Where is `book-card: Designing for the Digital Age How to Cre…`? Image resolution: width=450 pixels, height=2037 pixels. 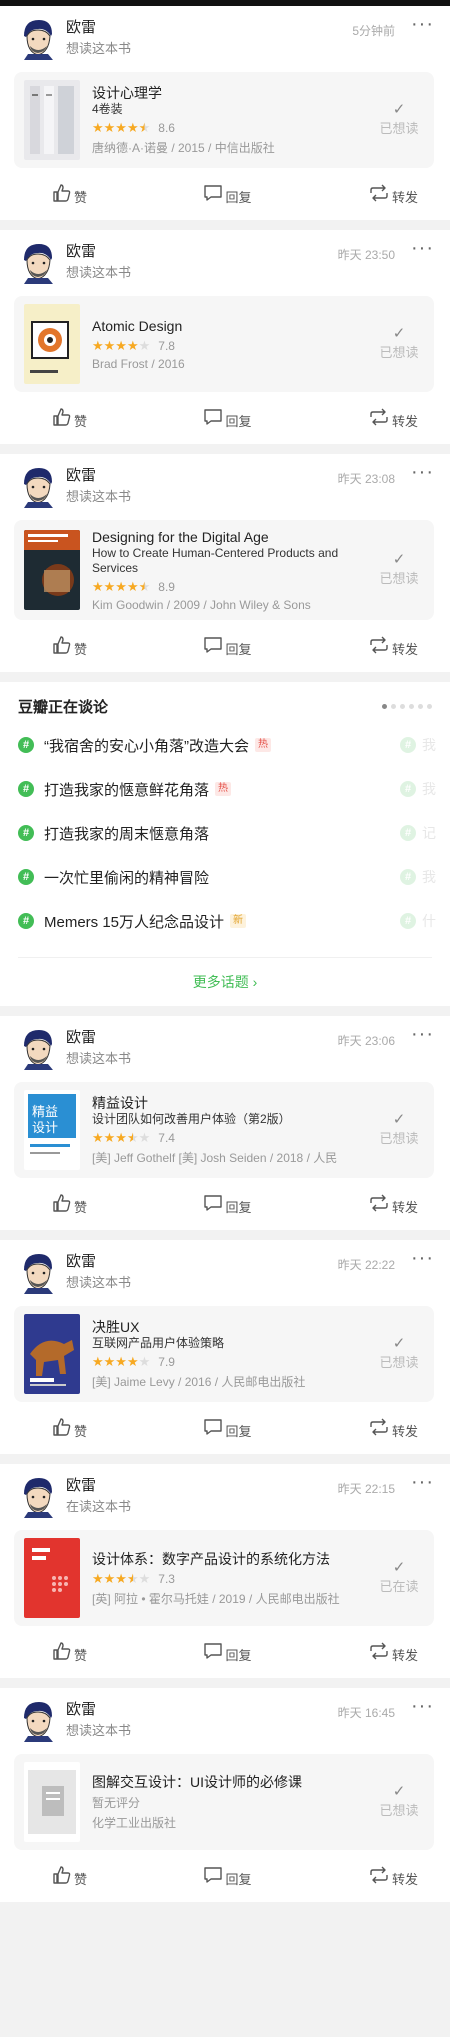
book-card: Designing for the Digital Age How to Cre… is located at coordinates (224, 570).